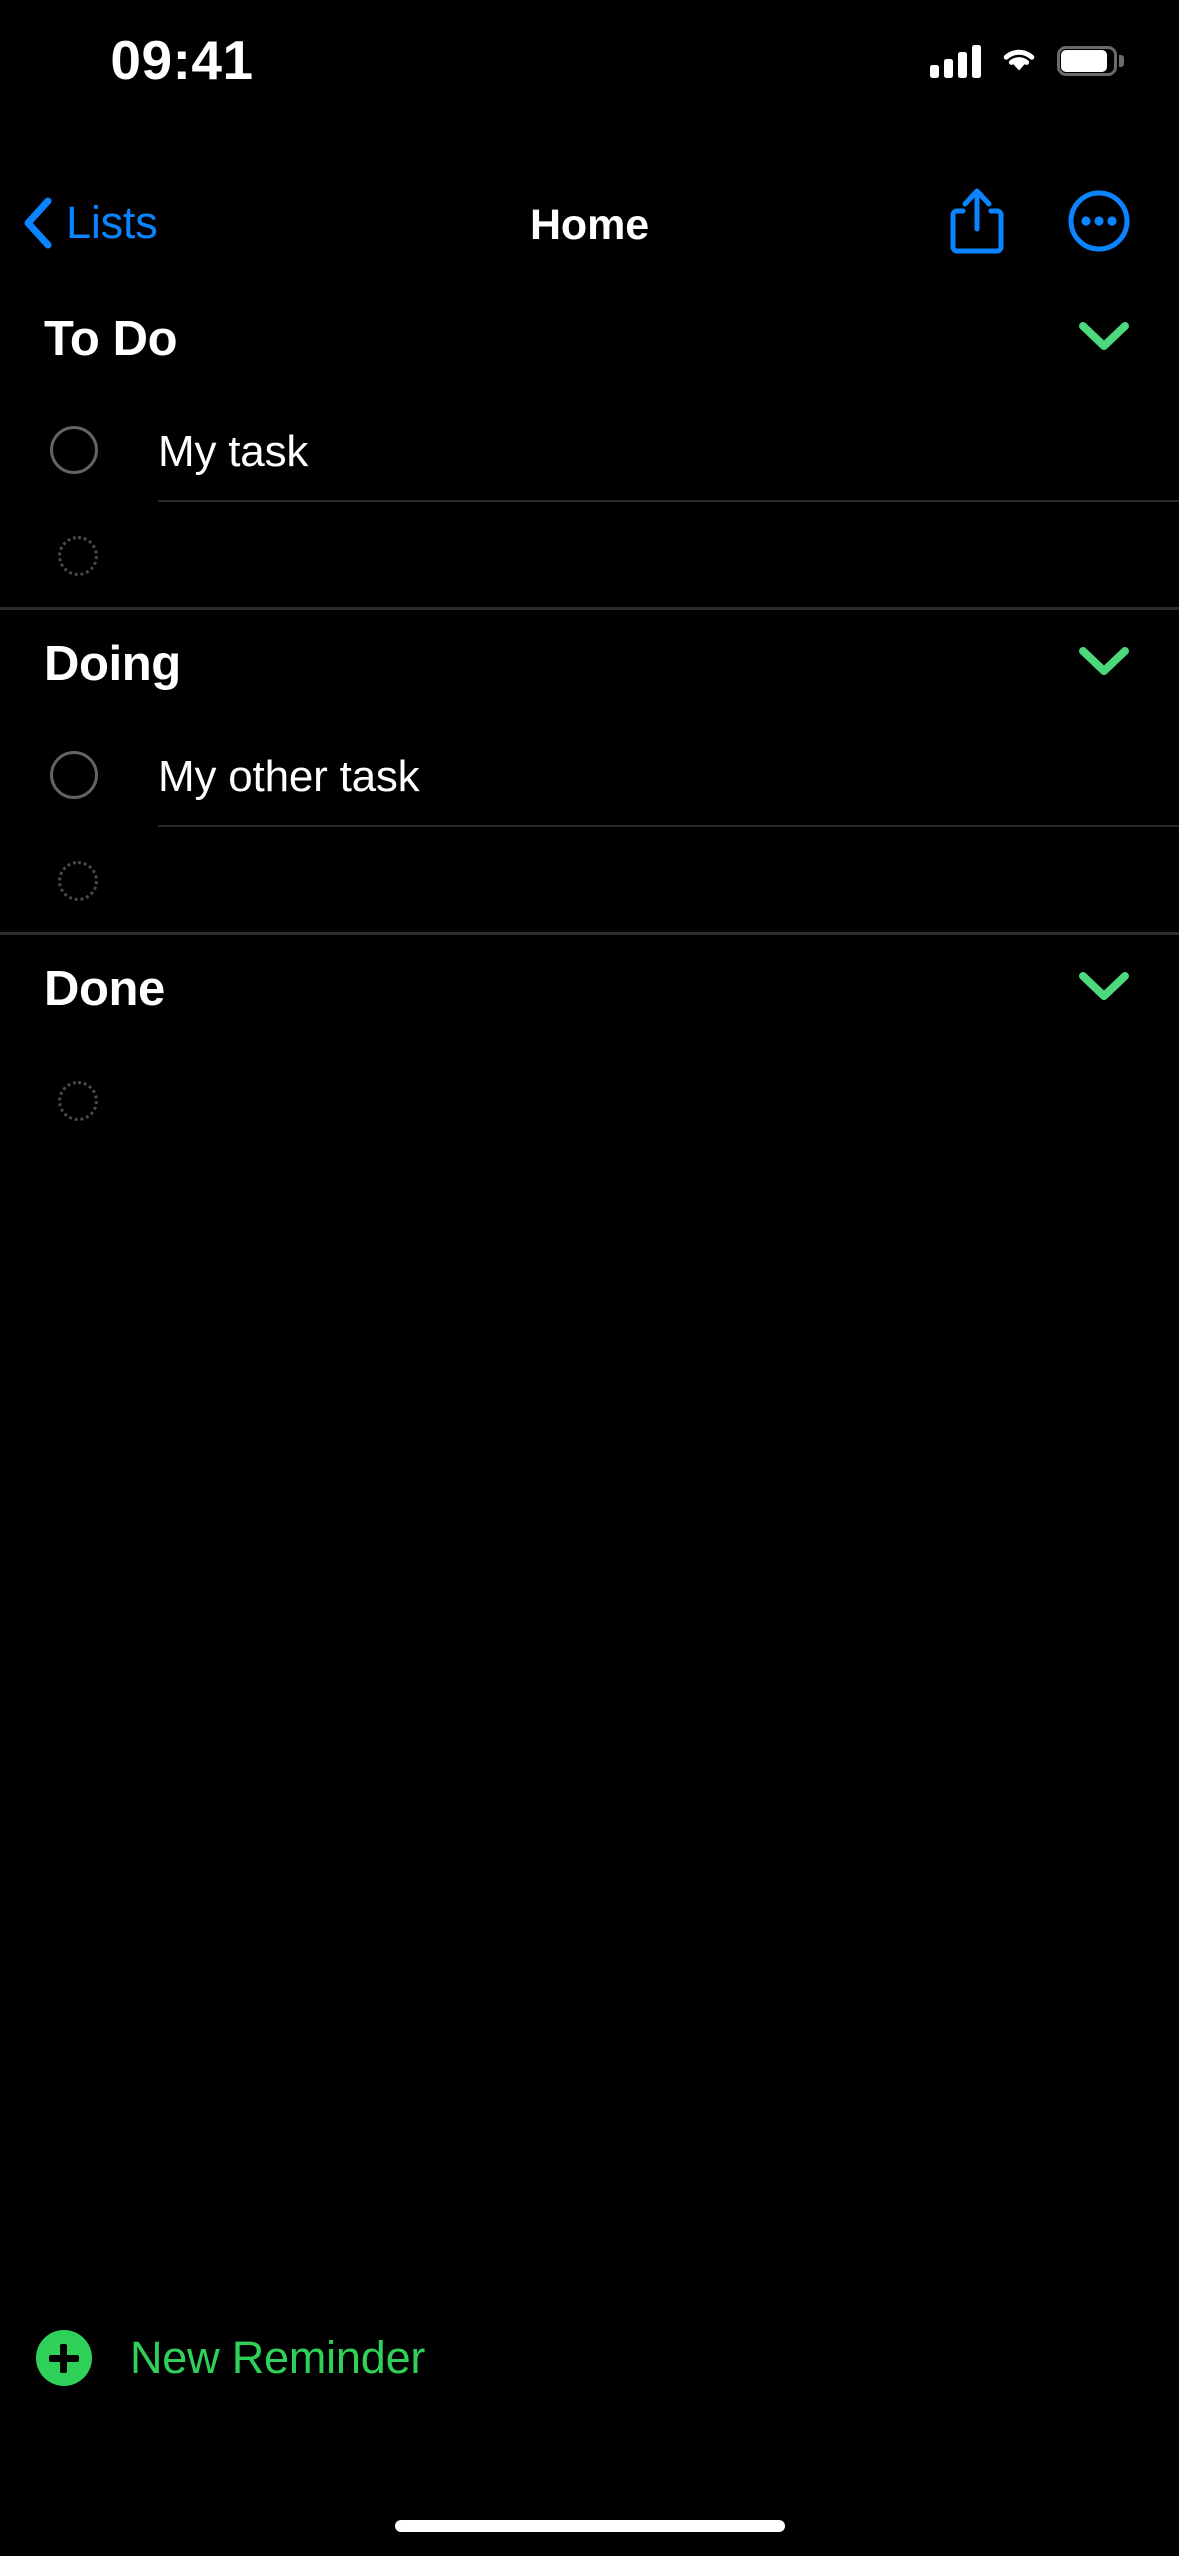  I want to click on navigation-bar: Lists Home, so click(589, 230).